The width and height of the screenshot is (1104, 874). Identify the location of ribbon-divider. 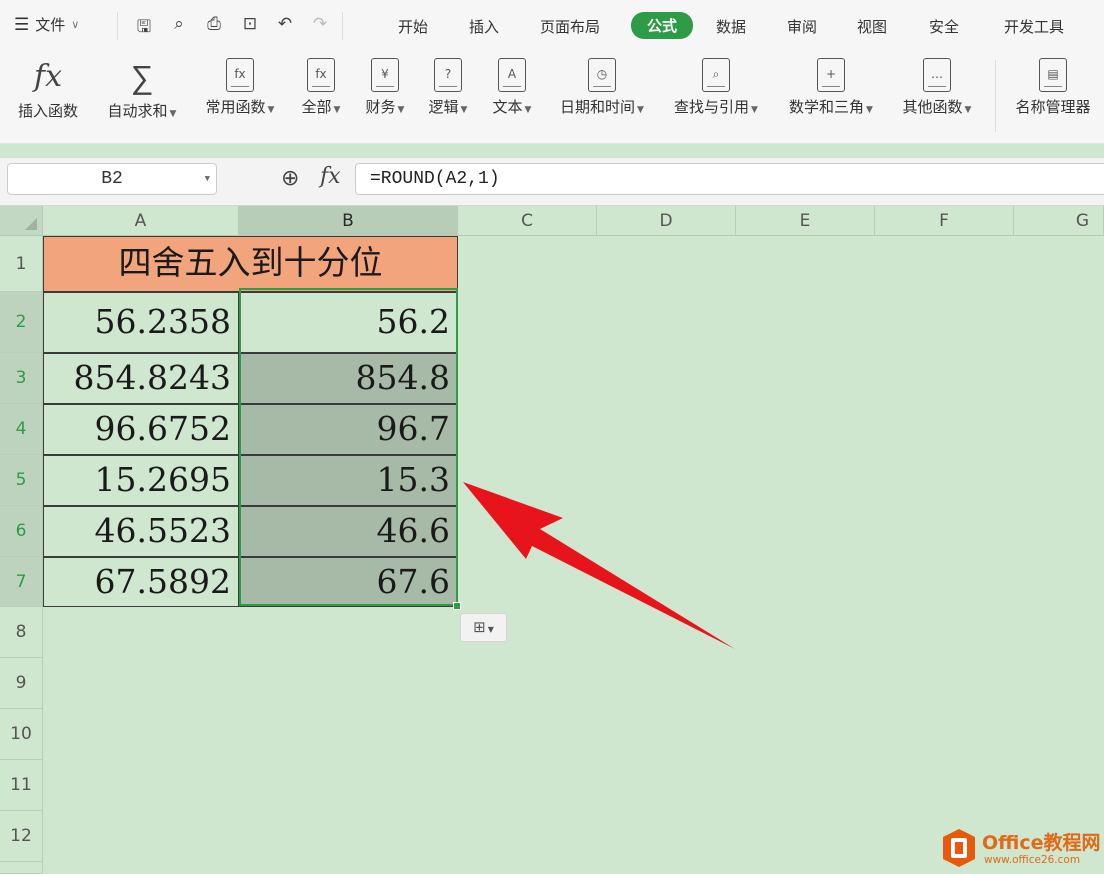
(995, 96).